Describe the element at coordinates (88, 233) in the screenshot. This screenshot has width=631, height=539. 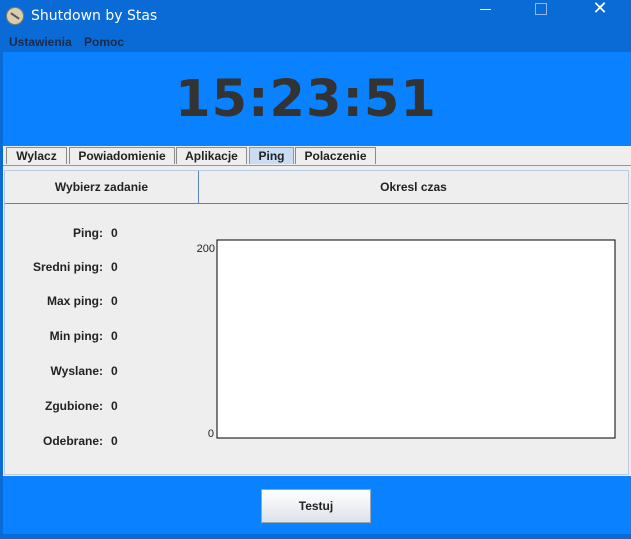
I see `stat-label: Ping:` at that location.